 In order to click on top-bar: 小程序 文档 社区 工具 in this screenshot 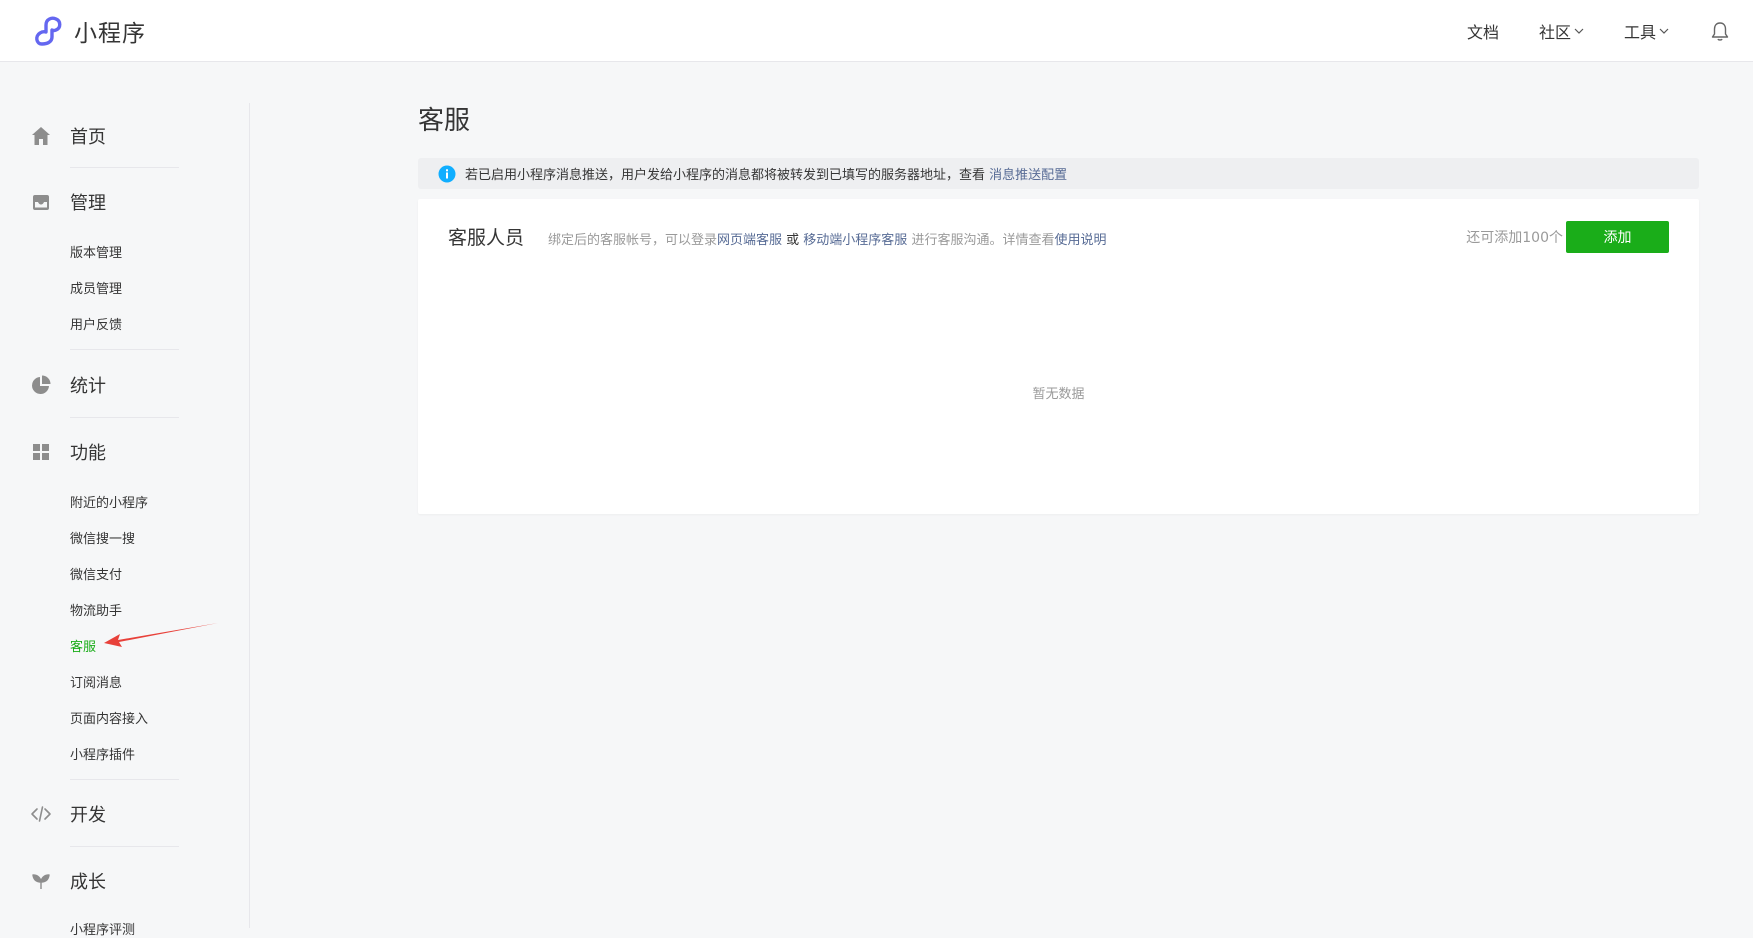, I will do `click(876, 31)`.